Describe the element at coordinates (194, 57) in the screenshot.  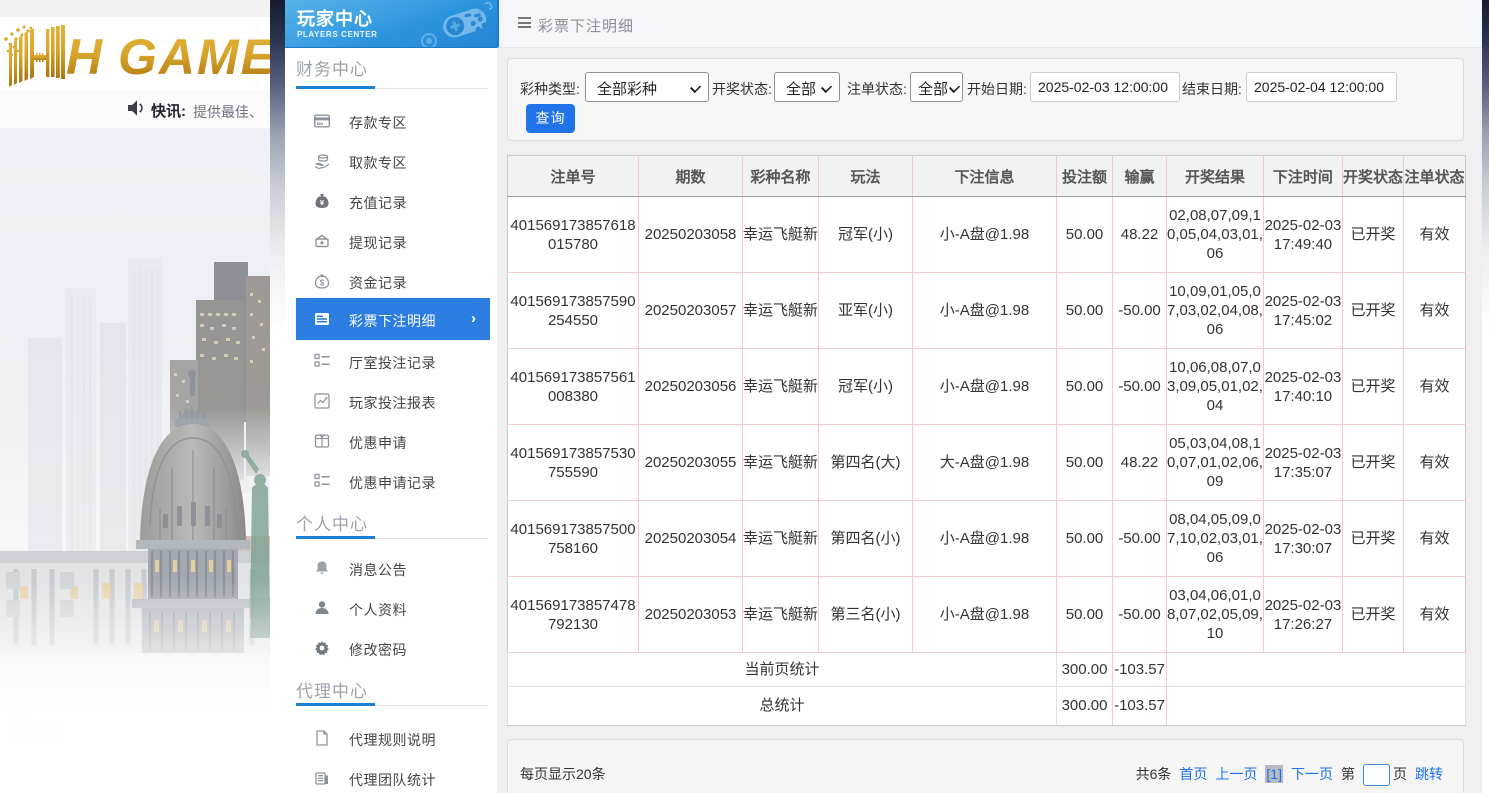
I see `svg-text: GAME` at that location.